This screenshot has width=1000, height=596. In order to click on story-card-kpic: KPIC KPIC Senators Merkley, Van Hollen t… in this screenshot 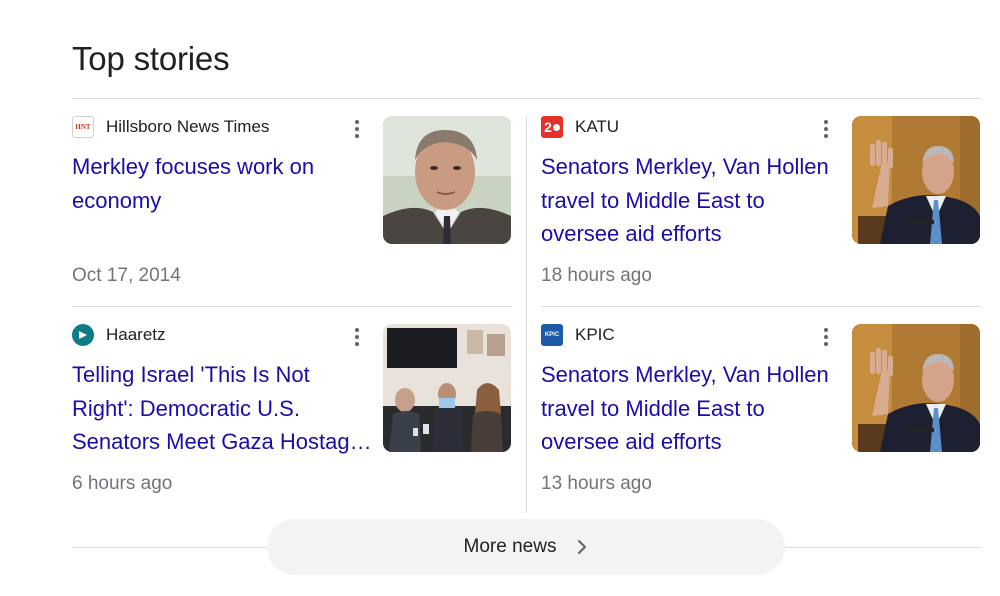, I will do `click(761, 414)`.